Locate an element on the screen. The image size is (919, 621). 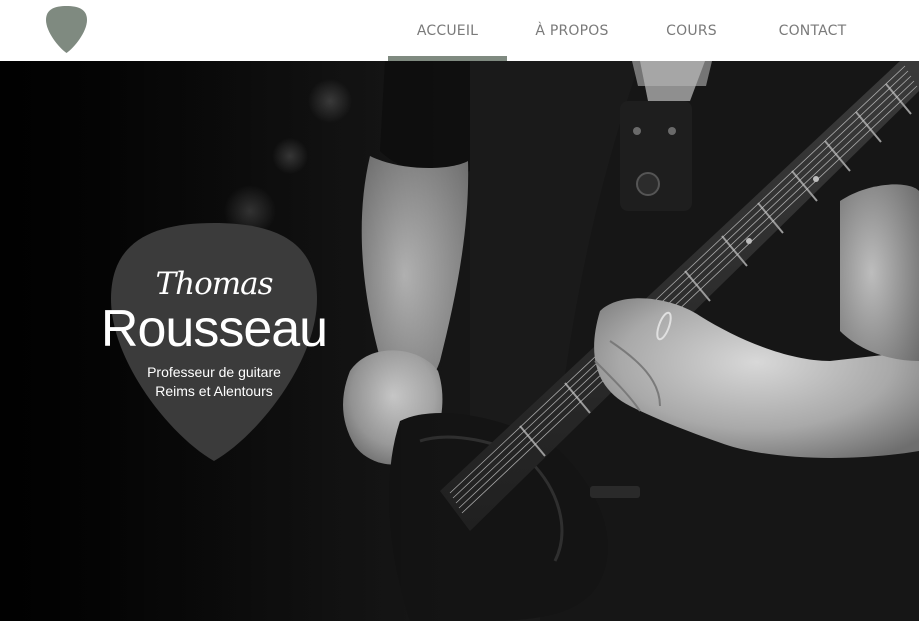
last-name: Rousseau is located at coordinates (214, 329).